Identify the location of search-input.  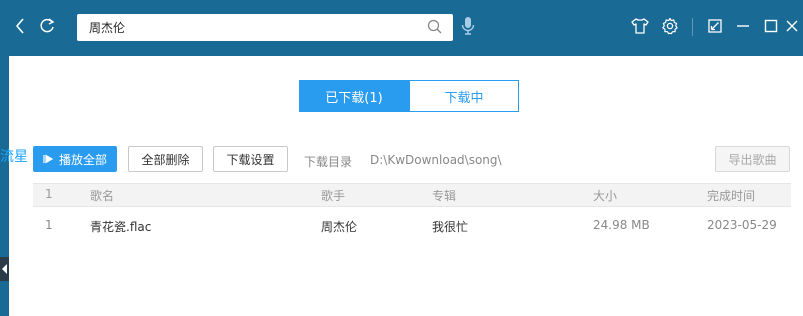
(247, 27).